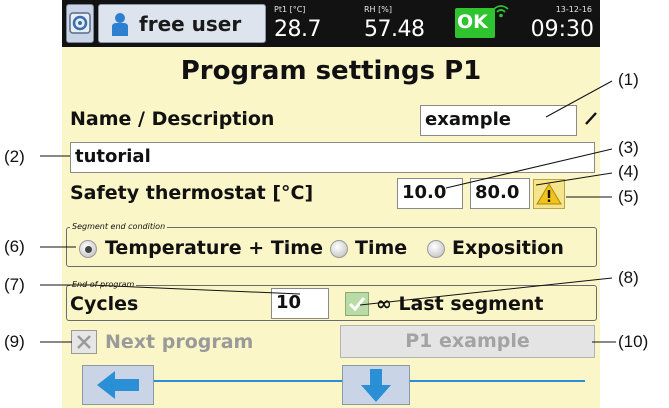  I want to click on callout-6: (6), so click(14, 246).